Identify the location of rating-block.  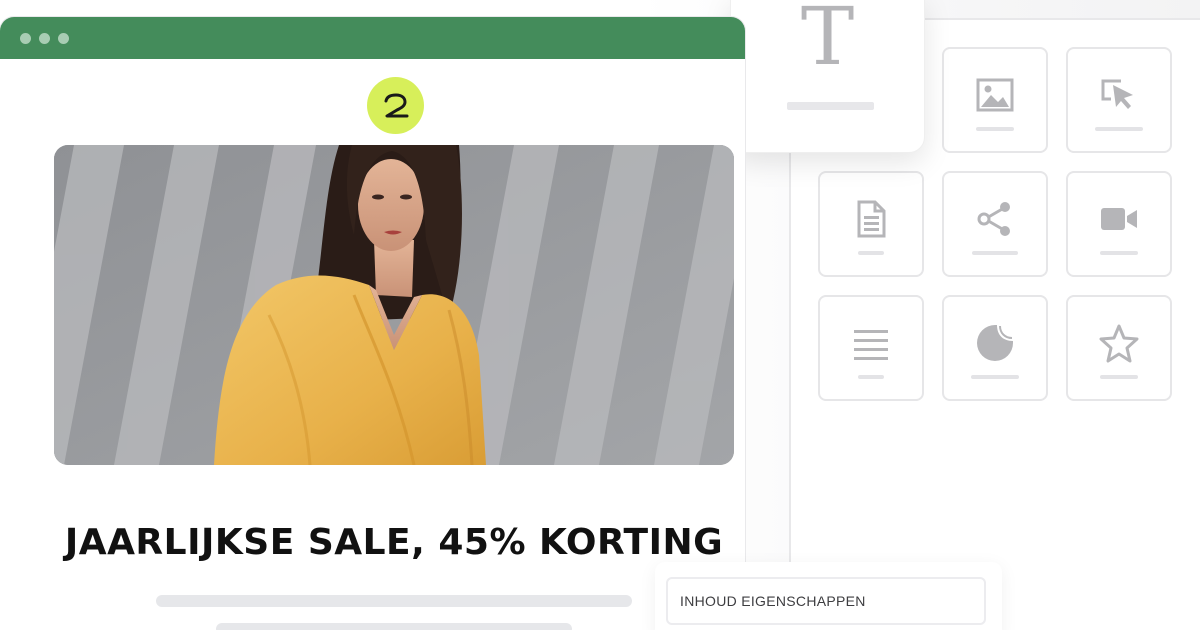
(1119, 348).